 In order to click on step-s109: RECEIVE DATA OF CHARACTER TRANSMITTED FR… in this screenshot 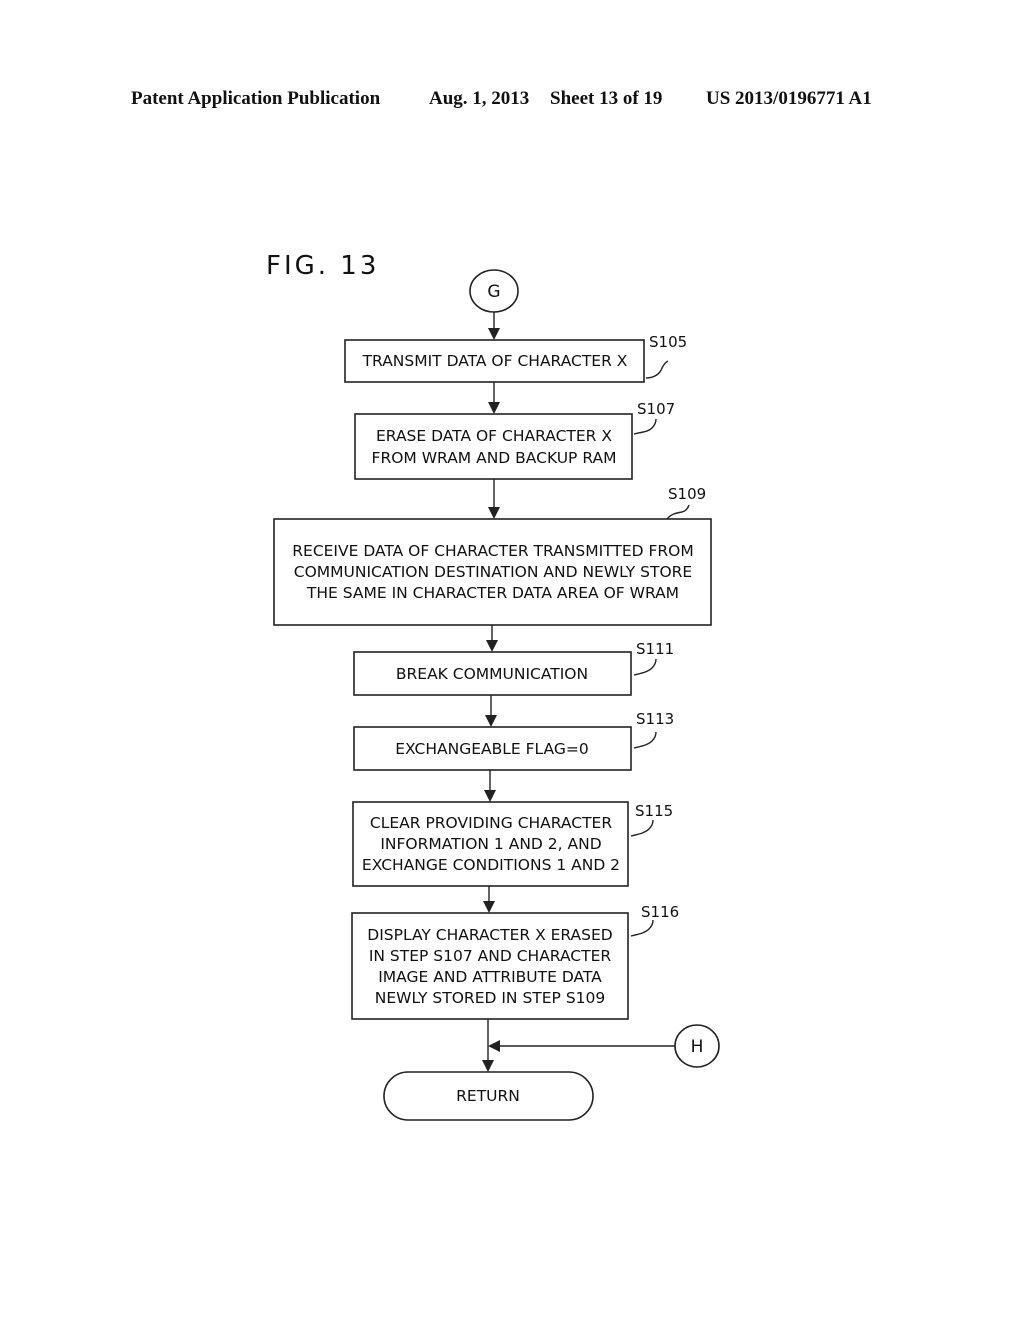, I will do `click(492, 555)`.